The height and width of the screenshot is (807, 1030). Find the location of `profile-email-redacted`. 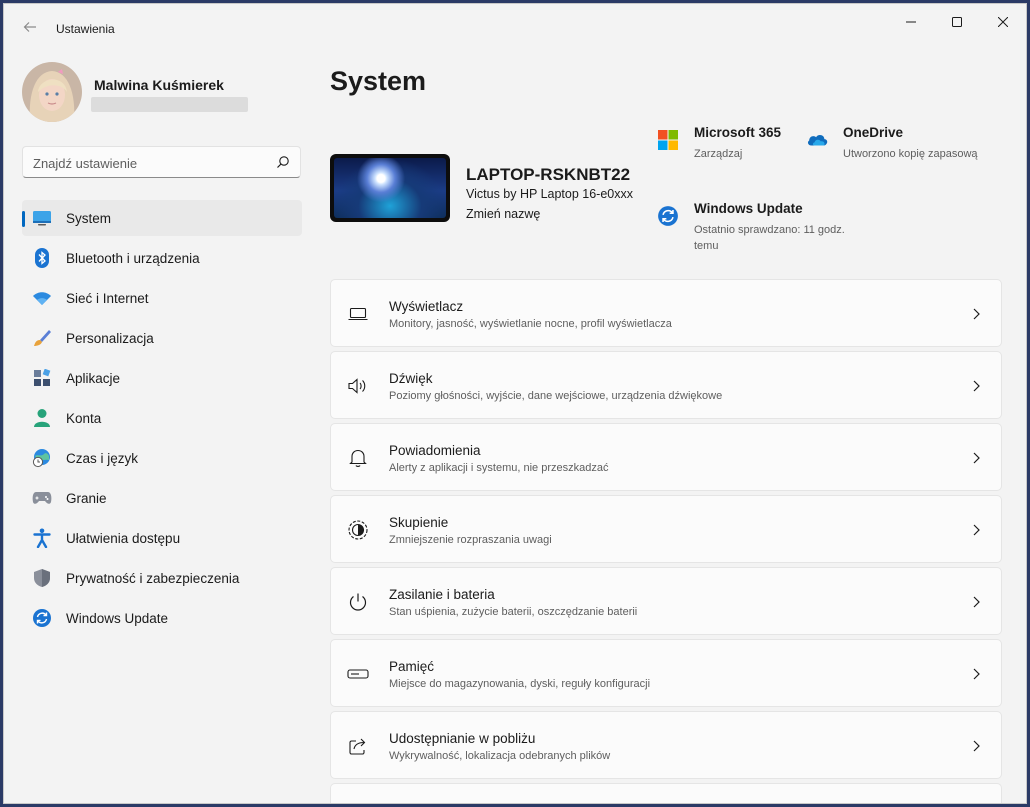

profile-email-redacted is located at coordinates (169, 104).